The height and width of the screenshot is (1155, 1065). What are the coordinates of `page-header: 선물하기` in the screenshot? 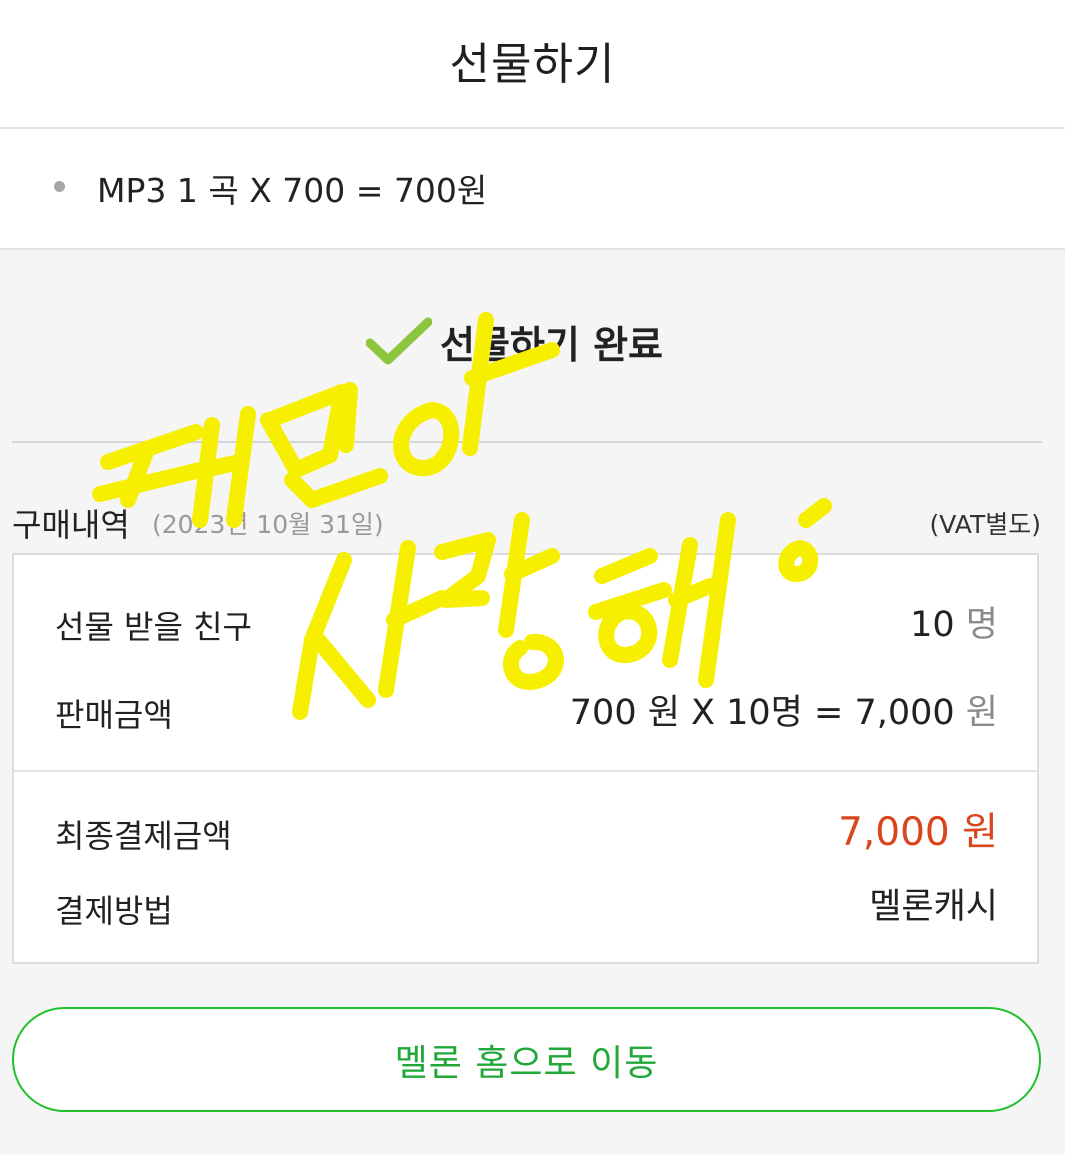 It's located at (532, 64).